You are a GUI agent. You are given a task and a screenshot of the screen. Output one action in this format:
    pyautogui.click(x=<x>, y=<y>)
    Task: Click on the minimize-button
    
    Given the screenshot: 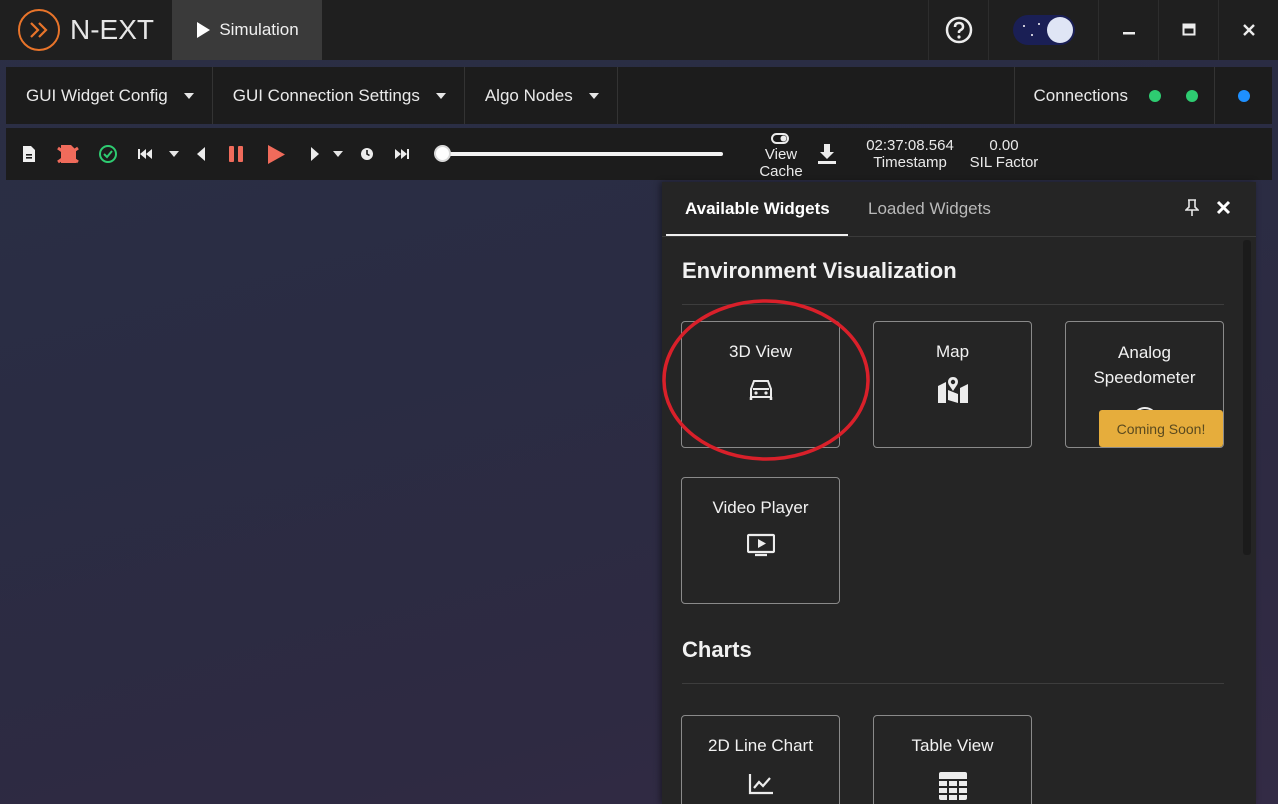 What is the action you would take?
    pyautogui.click(x=1128, y=30)
    